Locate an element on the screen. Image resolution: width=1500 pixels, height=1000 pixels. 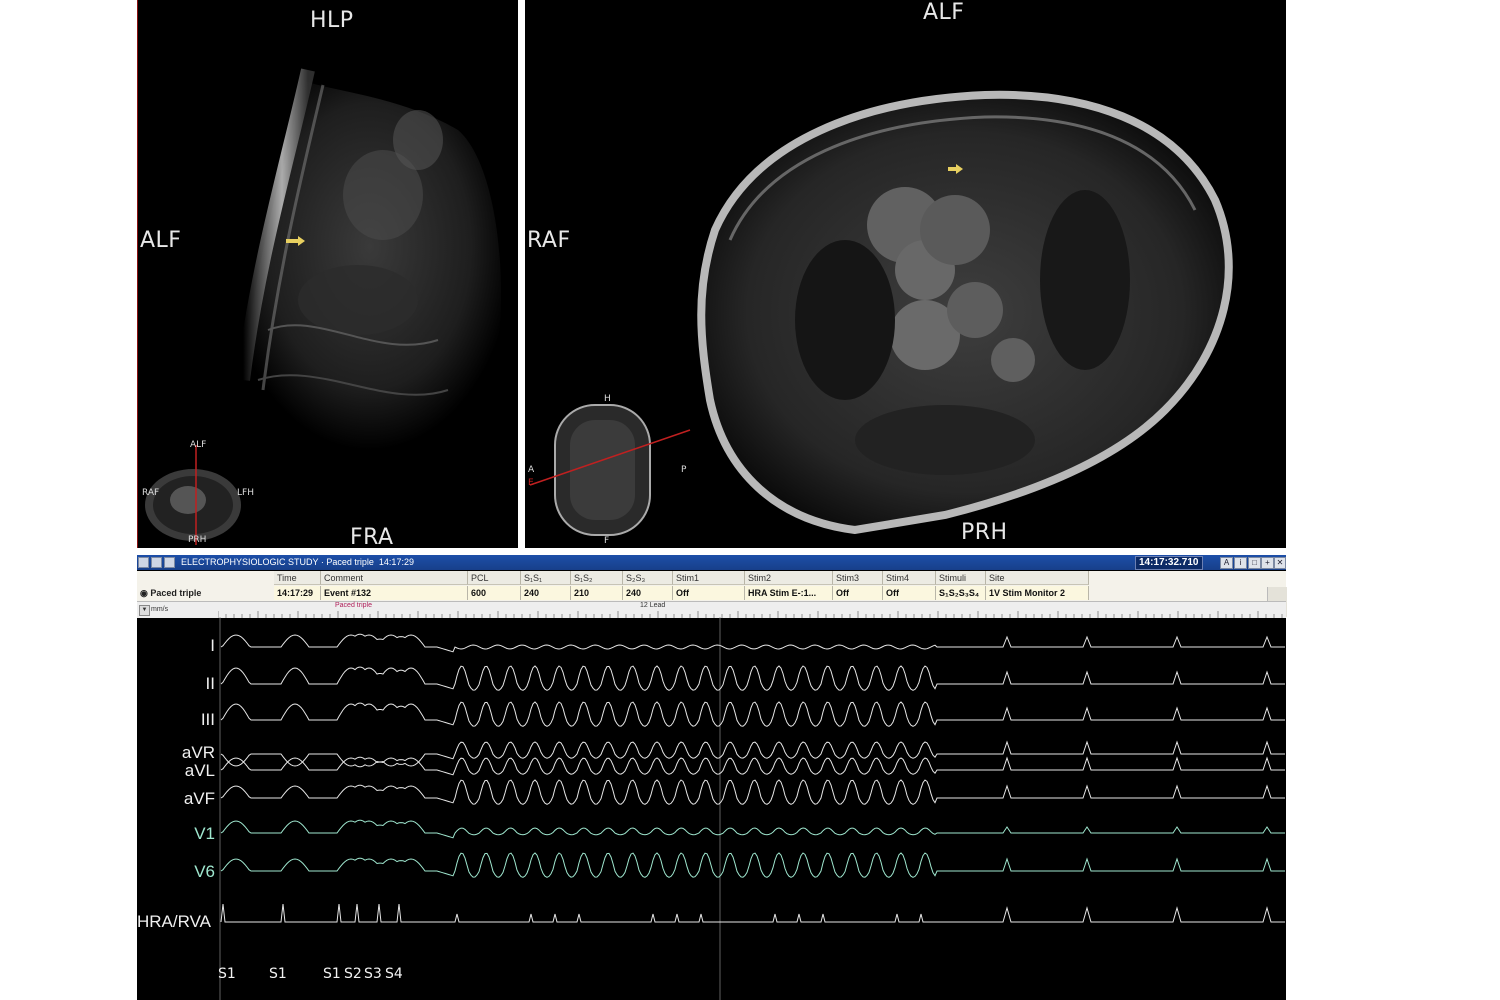
column-header: PCL is located at coordinates (494, 578).